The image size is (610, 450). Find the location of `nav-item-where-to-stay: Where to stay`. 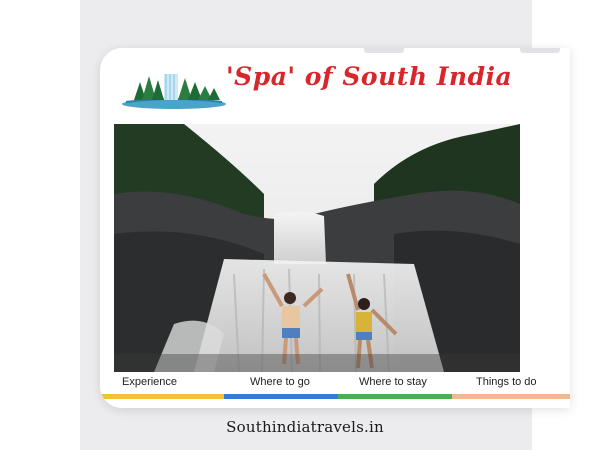

nav-item-where-to-stay: Where to stay is located at coordinates (393, 382).